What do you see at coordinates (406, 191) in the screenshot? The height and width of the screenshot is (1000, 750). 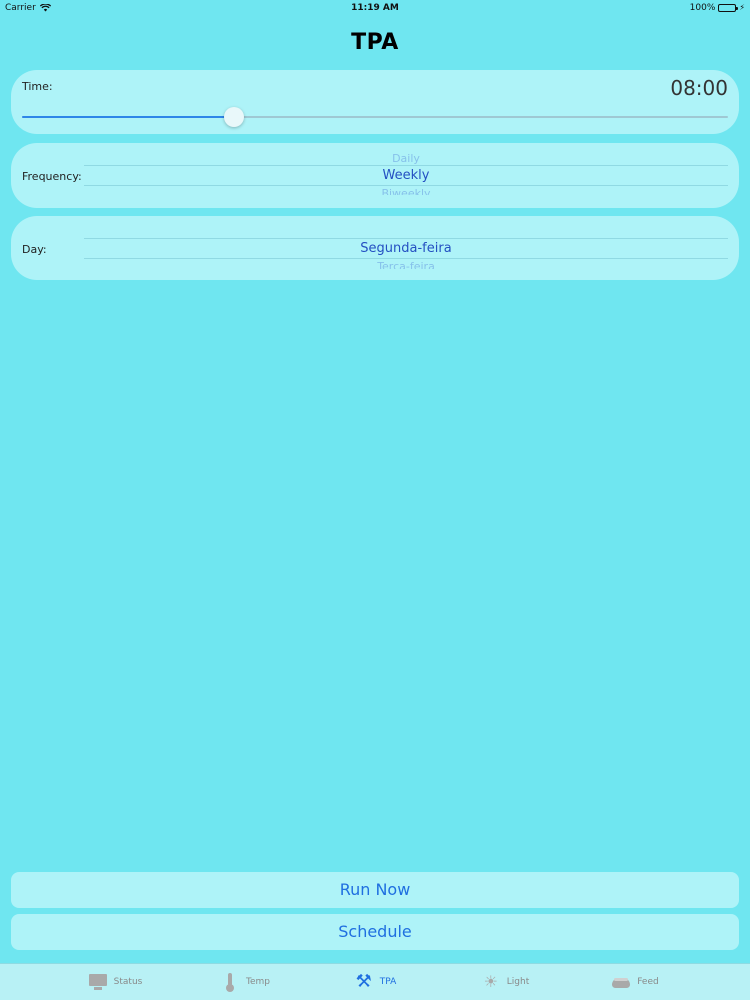 I see `frequency-option-biweekly: Biweekly` at bounding box center [406, 191].